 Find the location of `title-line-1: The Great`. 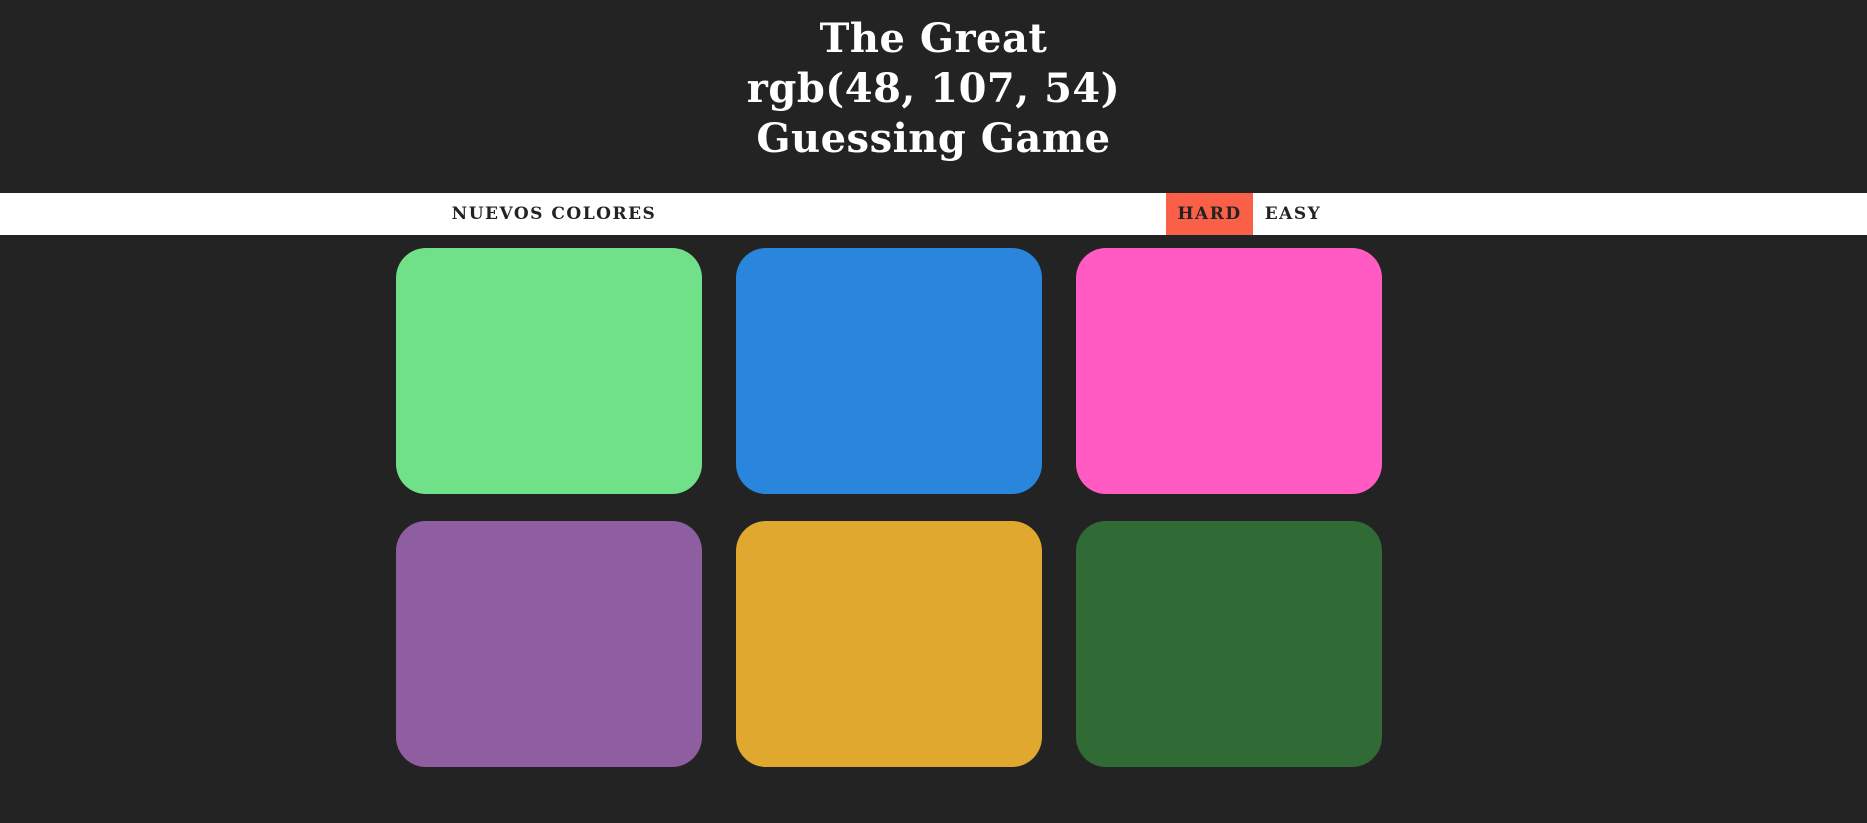

title-line-1: The Great is located at coordinates (933, 38).